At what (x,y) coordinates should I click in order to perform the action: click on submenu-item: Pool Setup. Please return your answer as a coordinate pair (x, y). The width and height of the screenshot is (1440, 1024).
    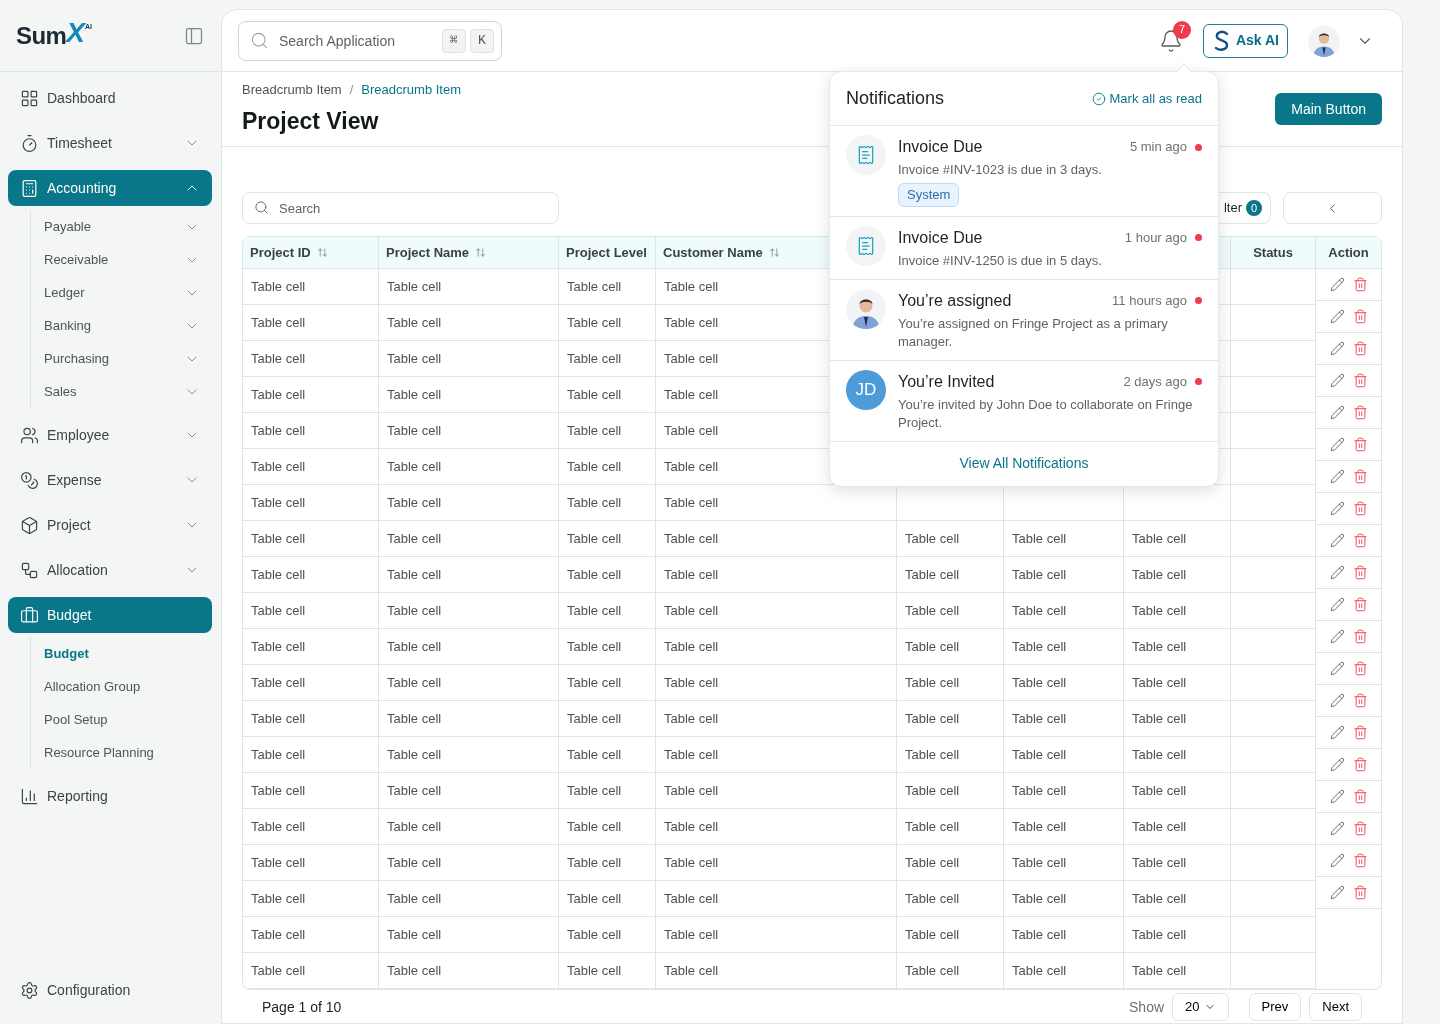
    Looking at the image, I should click on (121, 719).